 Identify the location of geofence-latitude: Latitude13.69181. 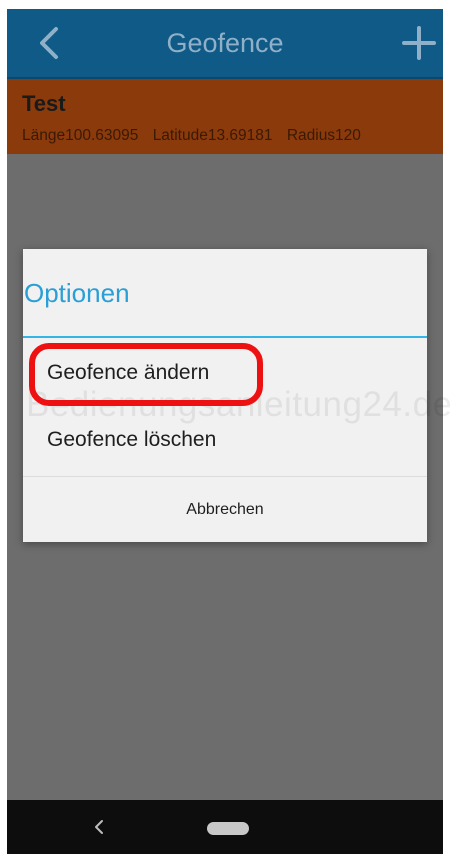
(212, 135).